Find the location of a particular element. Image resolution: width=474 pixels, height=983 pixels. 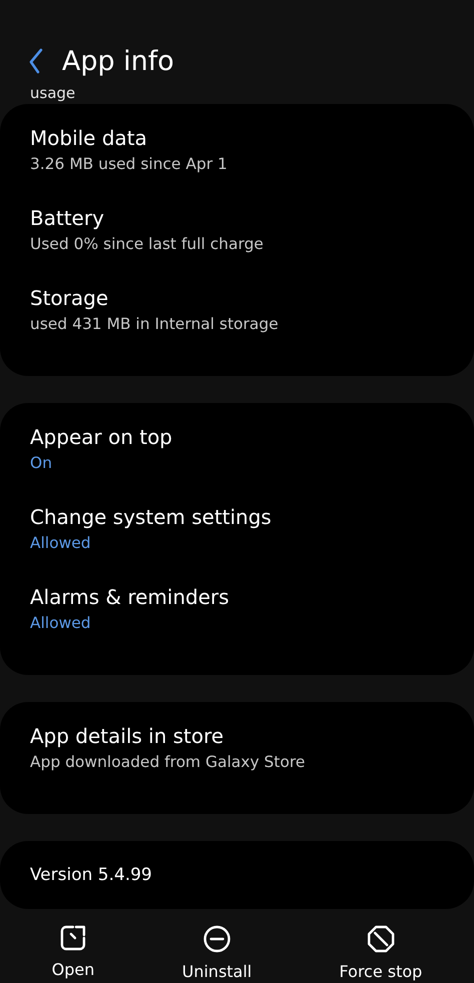

setting-title: App details in store is located at coordinates (237, 736).